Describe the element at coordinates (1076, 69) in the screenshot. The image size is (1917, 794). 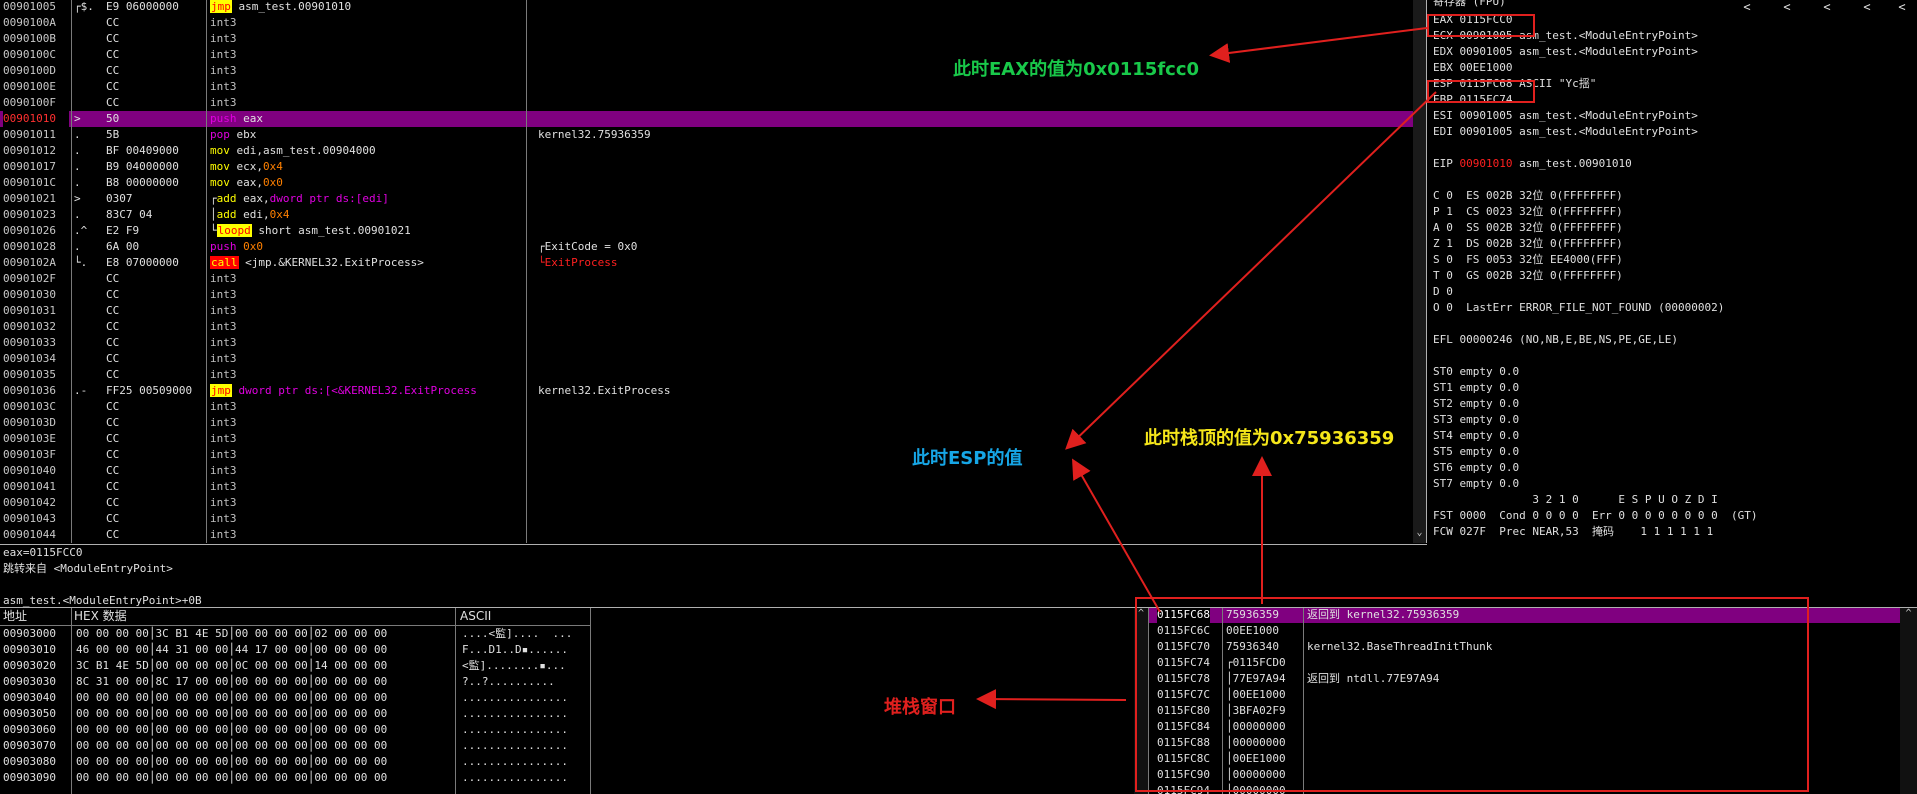
I see `annotation-eax: 此时EAX的值为0x0115fcc0` at that location.